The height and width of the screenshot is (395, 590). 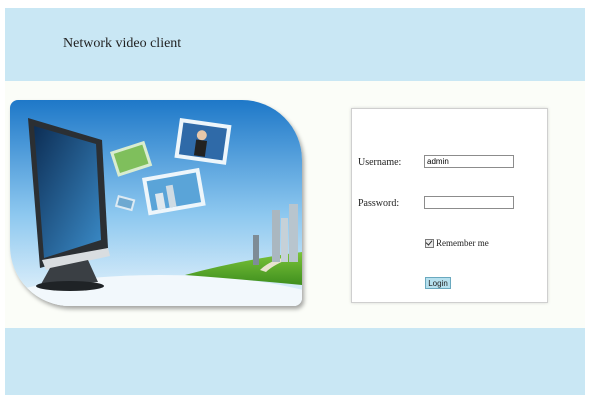 What do you see at coordinates (469, 161) in the screenshot?
I see `username-input: admin` at bounding box center [469, 161].